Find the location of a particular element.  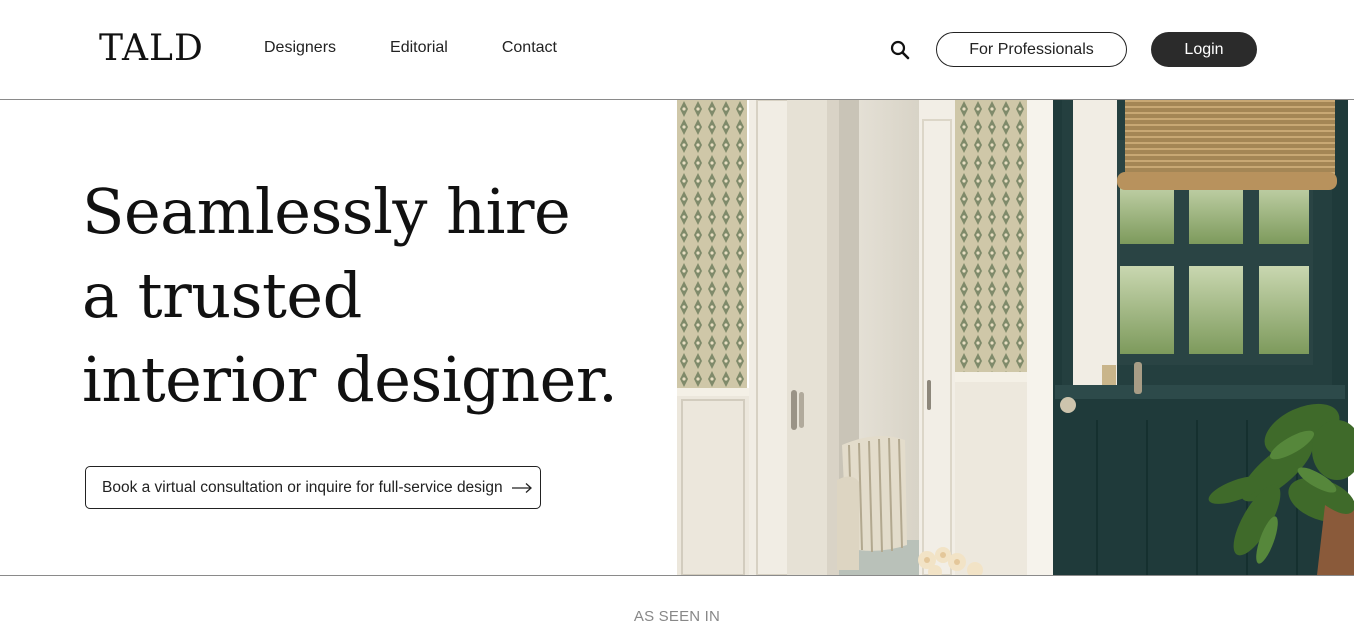

main-nav: Designers Editorial Contact is located at coordinates (410, 48).